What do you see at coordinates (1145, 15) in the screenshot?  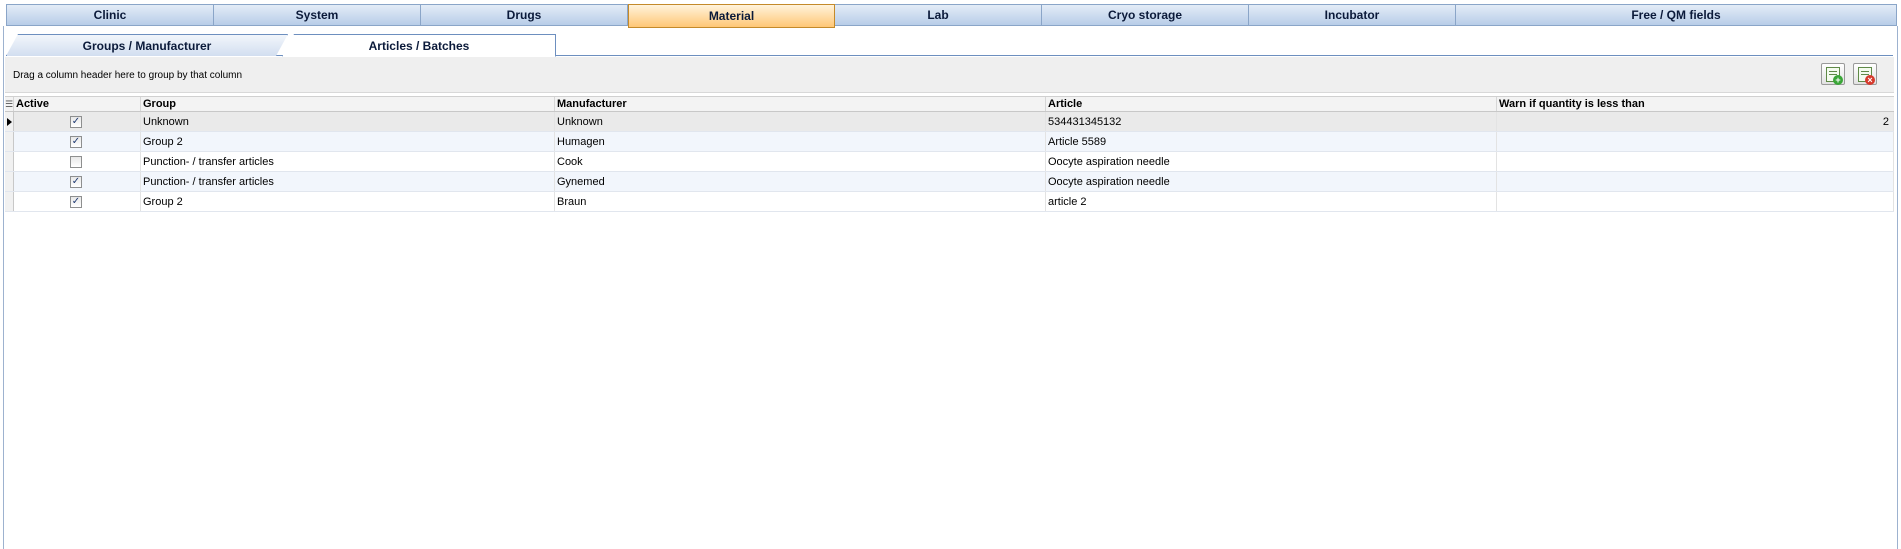 I see `tab-cryo-storage: Cryo storage` at bounding box center [1145, 15].